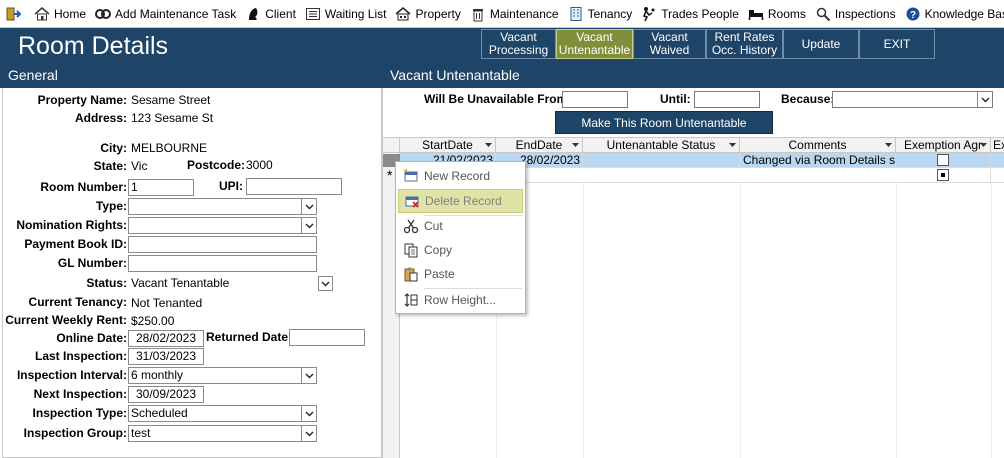 This screenshot has height=458, width=1004. What do you see at coordinates (997, 145) in the screenshot?
I see `column-header-ex: Ex` at bounding box center [997, 145].